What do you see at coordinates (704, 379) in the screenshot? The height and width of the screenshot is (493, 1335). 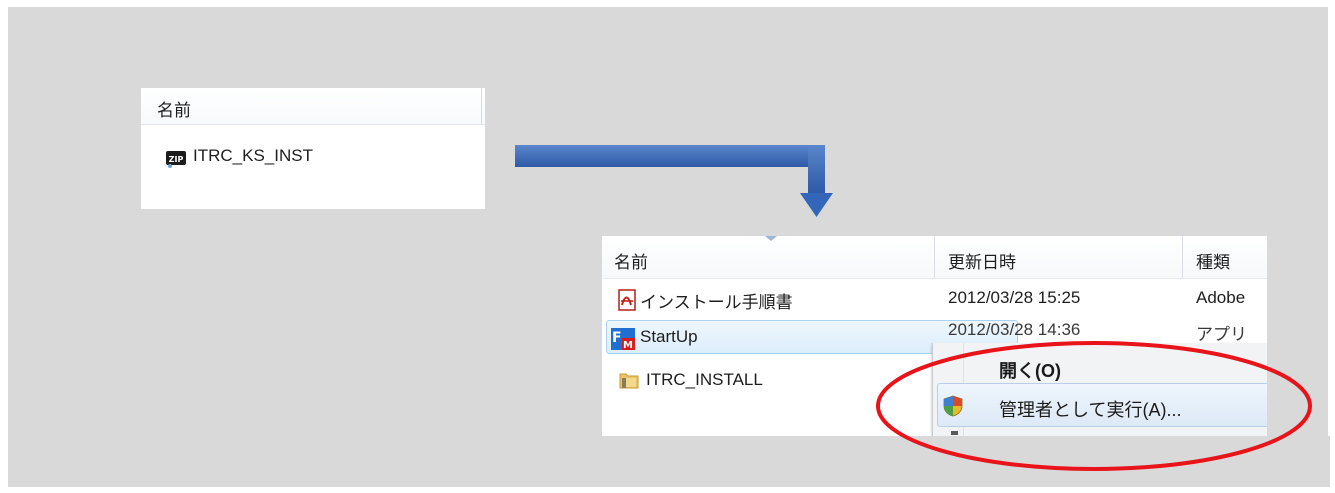 I see `folder-name: ITRC_INSTALL` at bounding box center [704, 379].